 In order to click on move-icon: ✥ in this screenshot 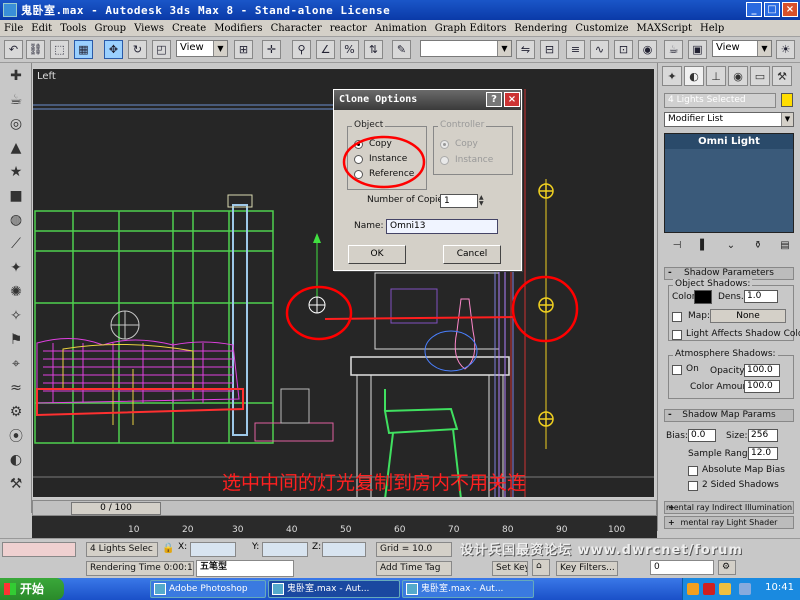, I will do `click(113, 49)`.